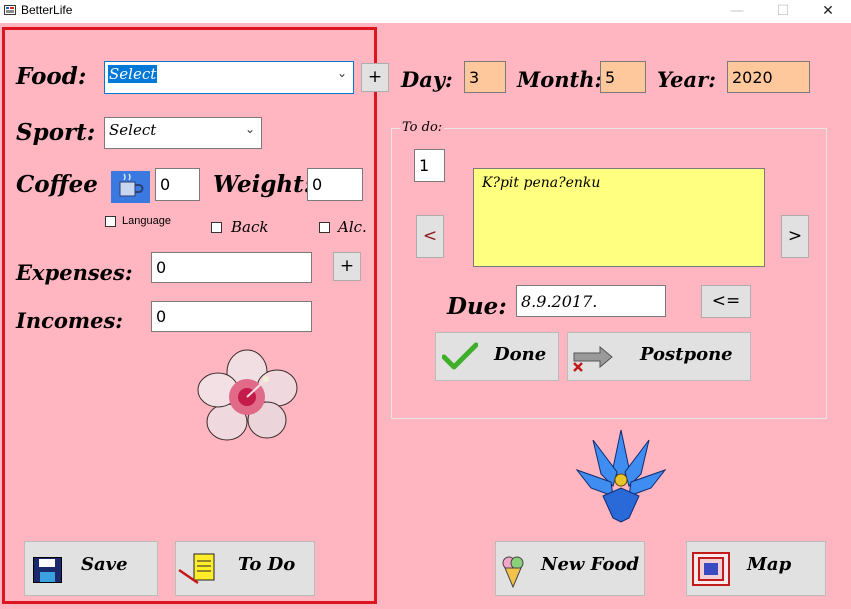 The width and height of the screenshot is (851, 609). What do you see at coordinates (570, 568) in the screenshot?
I see `new-food-button: New Food` at bounding box center [570, 568].